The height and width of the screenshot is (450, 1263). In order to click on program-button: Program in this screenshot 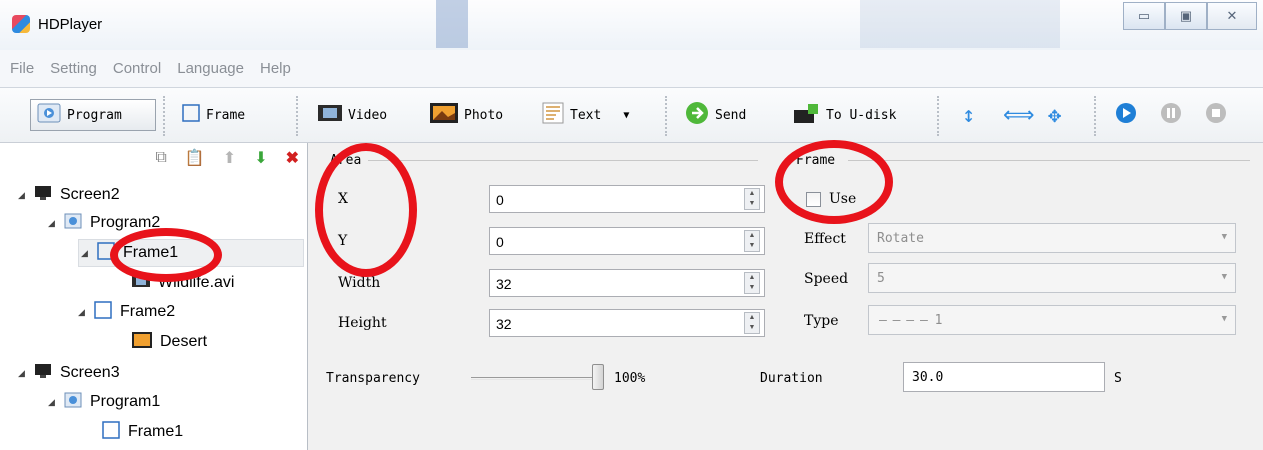, I will do `click(93, 115)`.